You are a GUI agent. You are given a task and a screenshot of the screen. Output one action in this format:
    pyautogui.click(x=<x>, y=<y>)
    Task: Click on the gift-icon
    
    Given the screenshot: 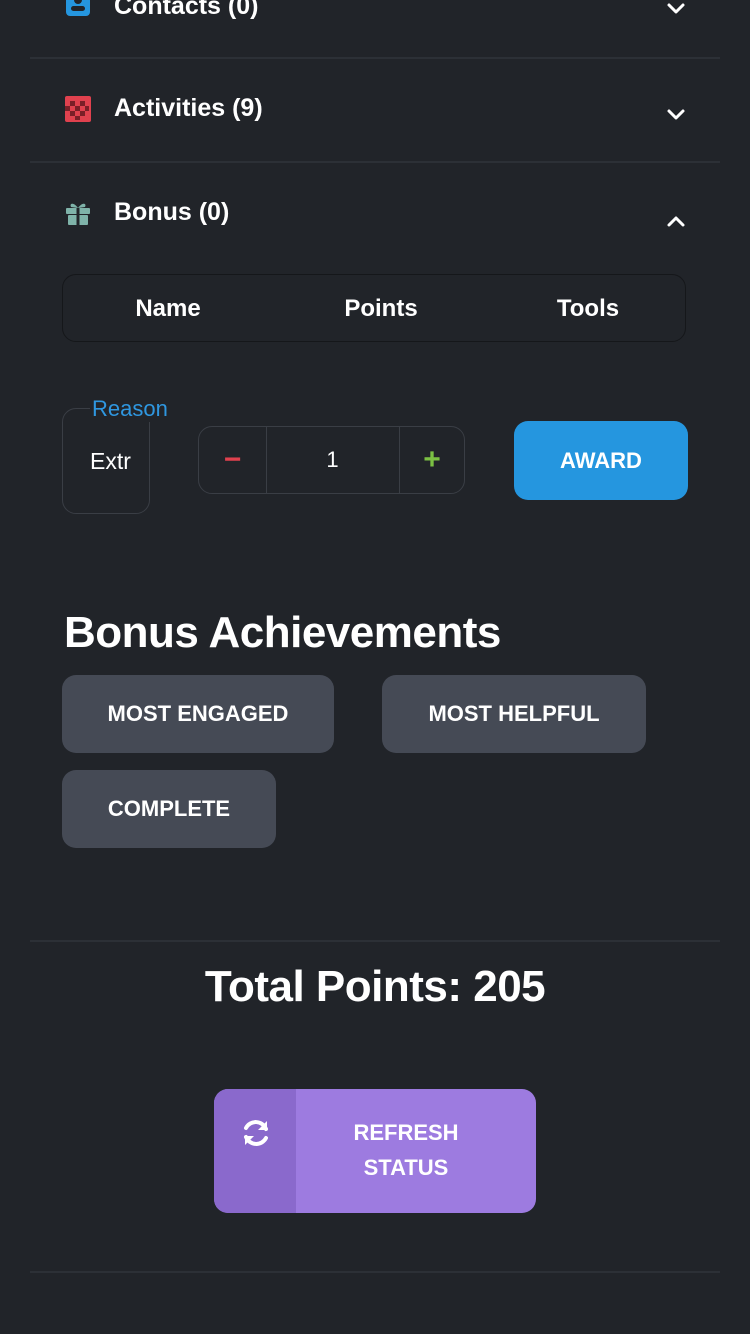 What is the action you would take?
    pyautogui.click(x=78, y=213)
    